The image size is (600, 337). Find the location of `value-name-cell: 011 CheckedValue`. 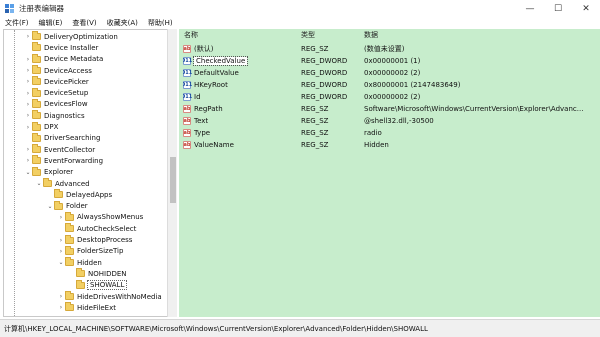

value-name-cell: 011 CheckedValue is located at coordinates (241, 61).